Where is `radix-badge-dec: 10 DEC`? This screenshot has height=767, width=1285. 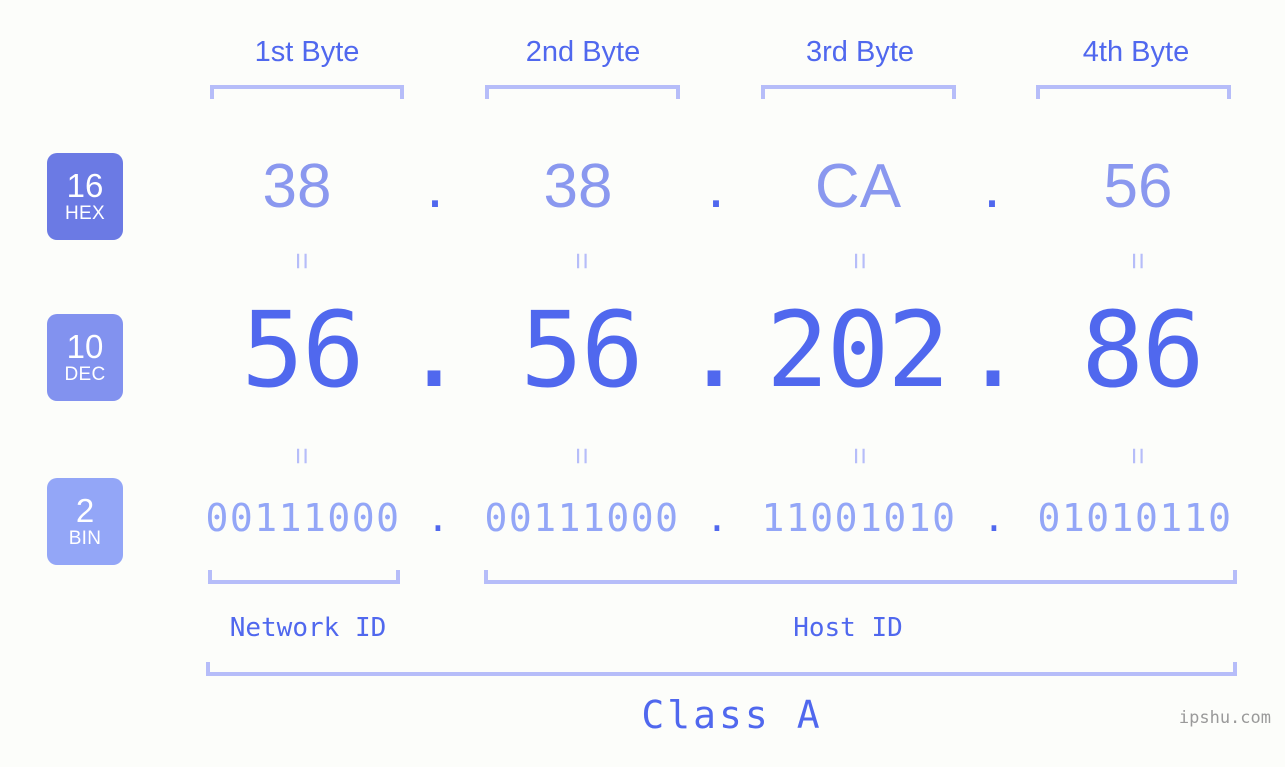
radix-badge-dec: 10 DEC is located at coordinates (85, 357).